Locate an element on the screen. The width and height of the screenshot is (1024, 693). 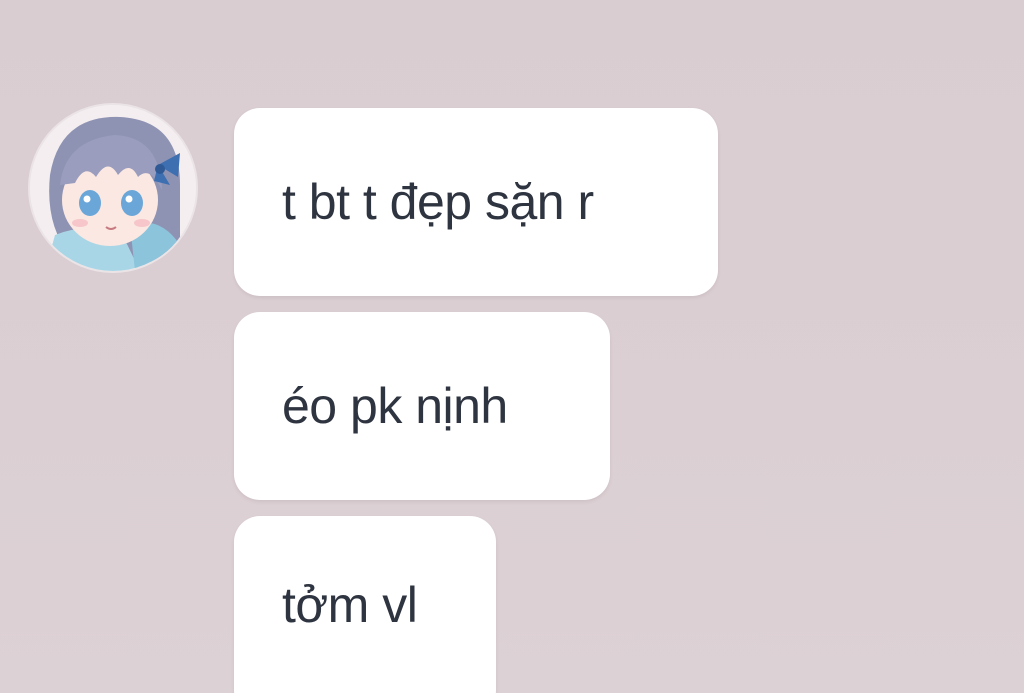
message-text: tởm vl is located at coordinates (350, 605).